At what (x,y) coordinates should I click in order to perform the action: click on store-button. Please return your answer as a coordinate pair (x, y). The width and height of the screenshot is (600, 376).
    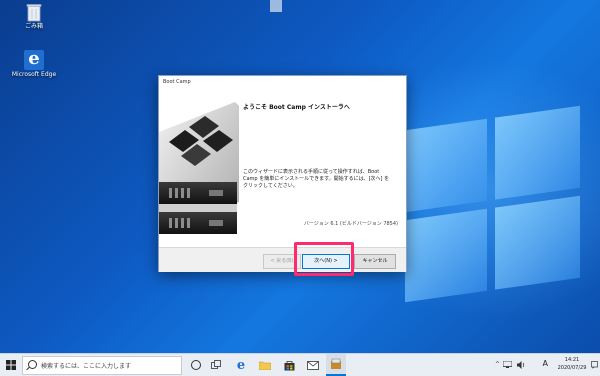
    Looking at the image, I should click on (289, 365).